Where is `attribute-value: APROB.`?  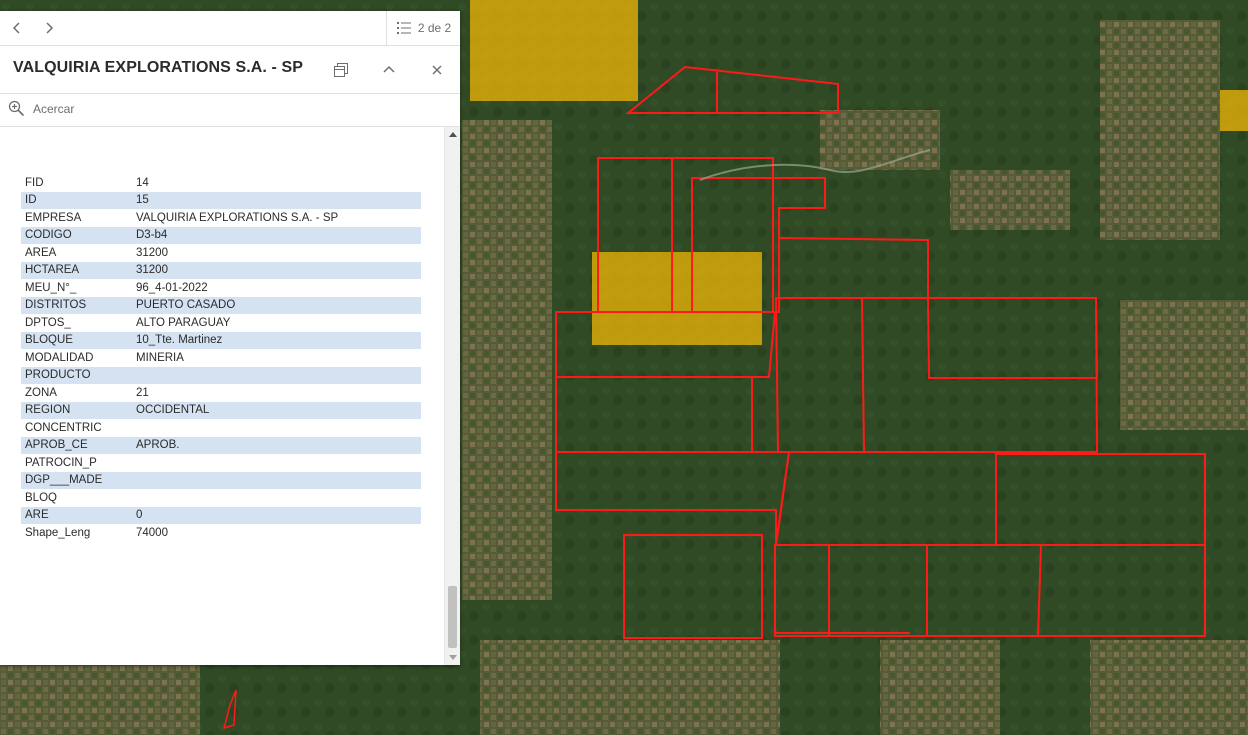
attribute-value: APROB. is located at coordinates (276, 445).